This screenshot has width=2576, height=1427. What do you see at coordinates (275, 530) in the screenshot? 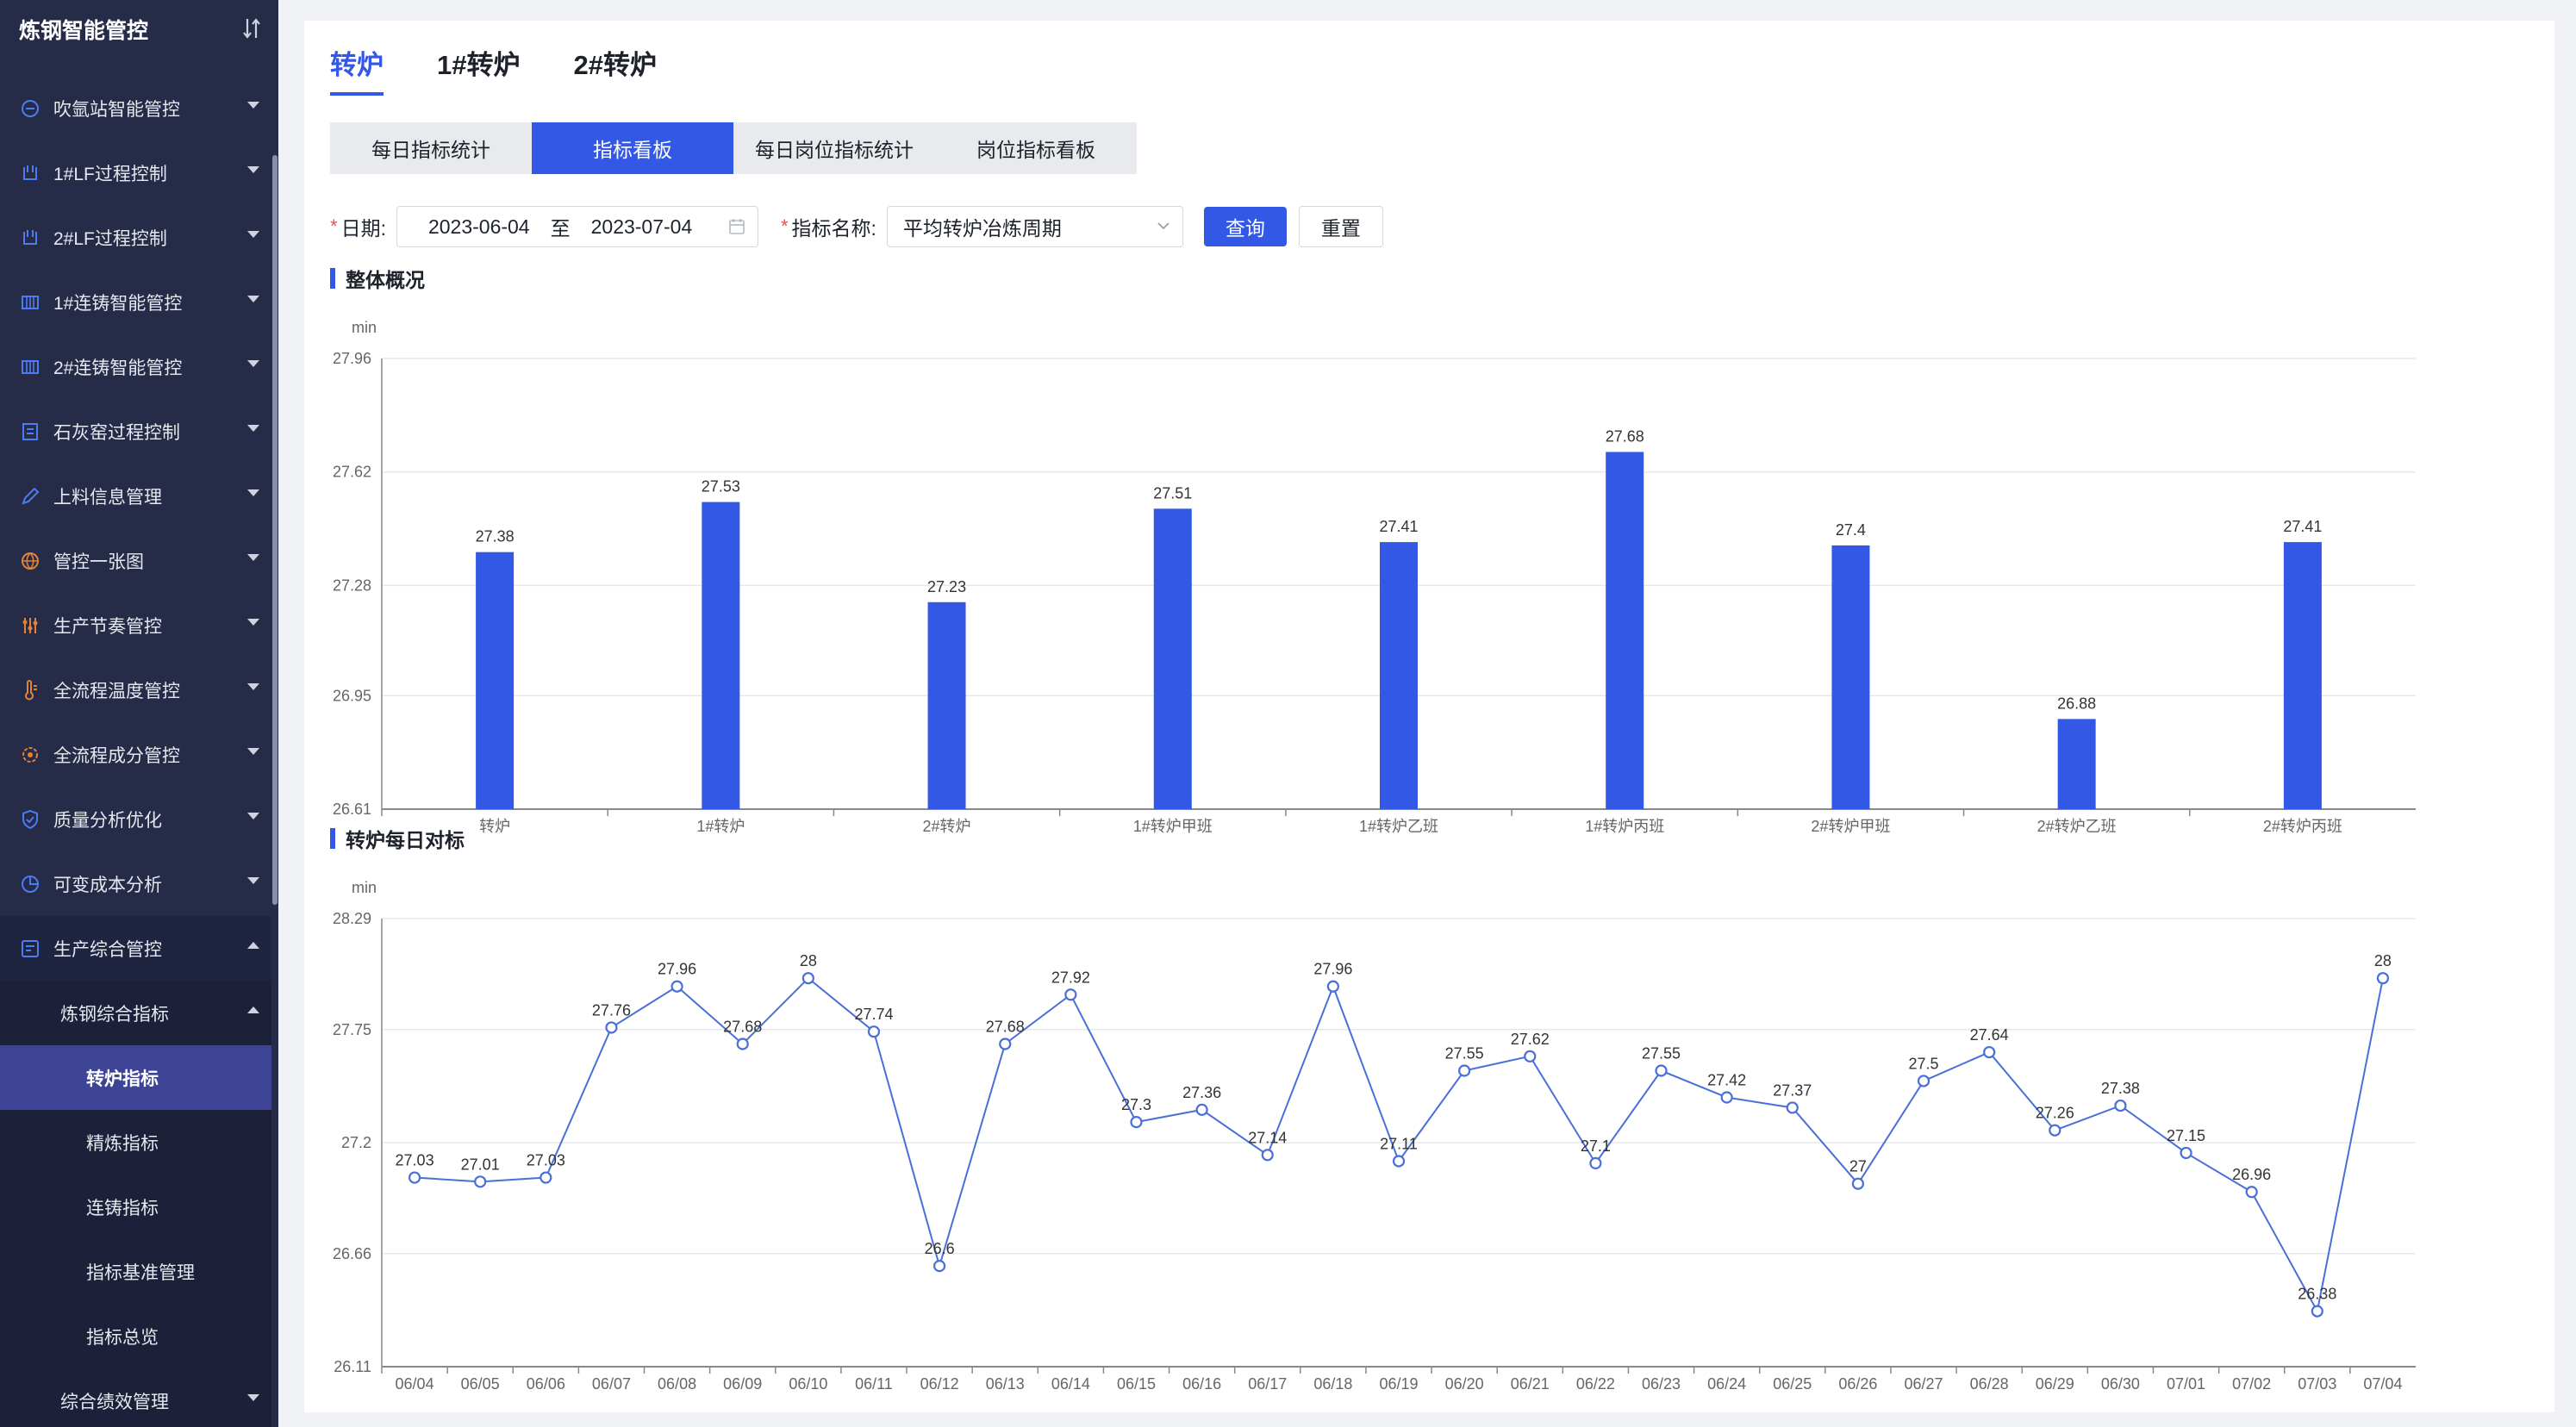
I see `sidebar-scrollbar` at bounding box center [275, 530].